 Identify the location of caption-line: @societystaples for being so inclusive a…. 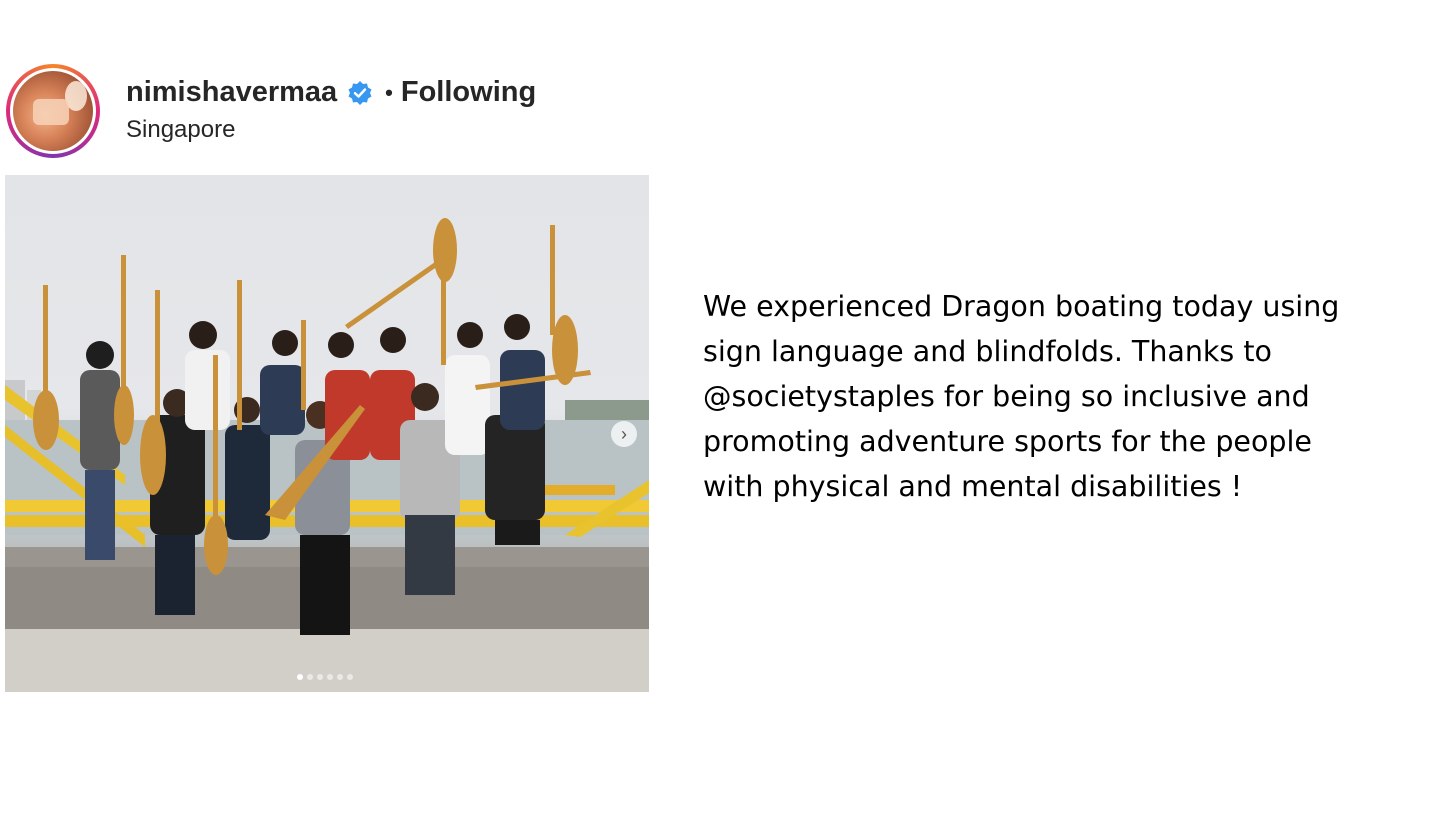
(1006, 396).